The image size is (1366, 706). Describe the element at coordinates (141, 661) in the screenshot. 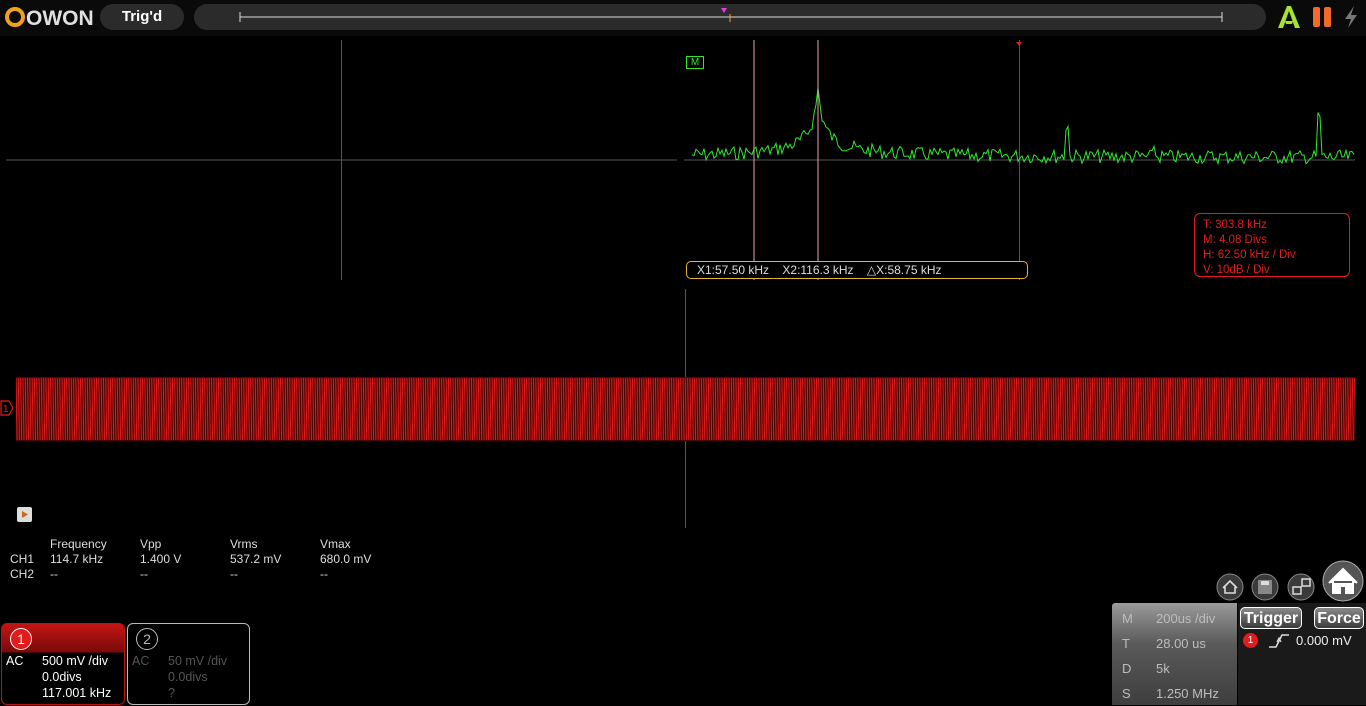

I see `ch2-coupling: AC` at that location.